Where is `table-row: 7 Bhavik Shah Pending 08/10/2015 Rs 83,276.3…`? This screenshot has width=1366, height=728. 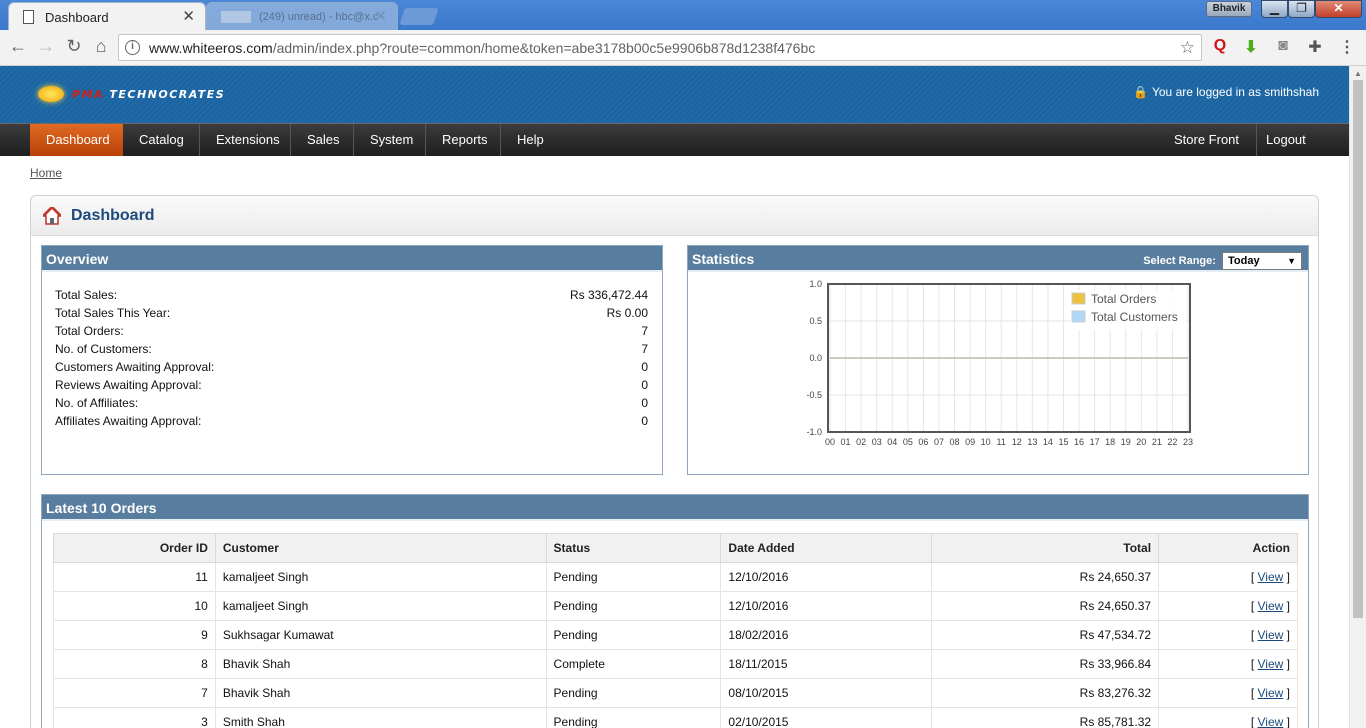
table-row: 7 Bhavik Shah Pending 08/10/2015 Rs 83,276.3… is located at coordinates (675, 693).